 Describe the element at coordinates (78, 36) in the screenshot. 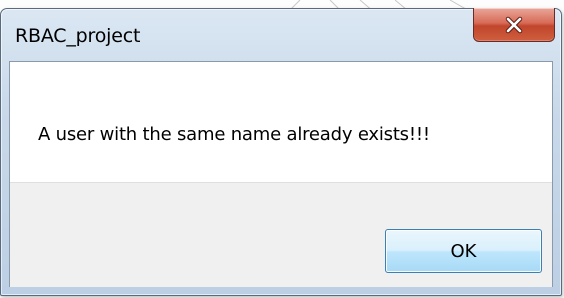

I see `window-title: RBAC_project` at that location.